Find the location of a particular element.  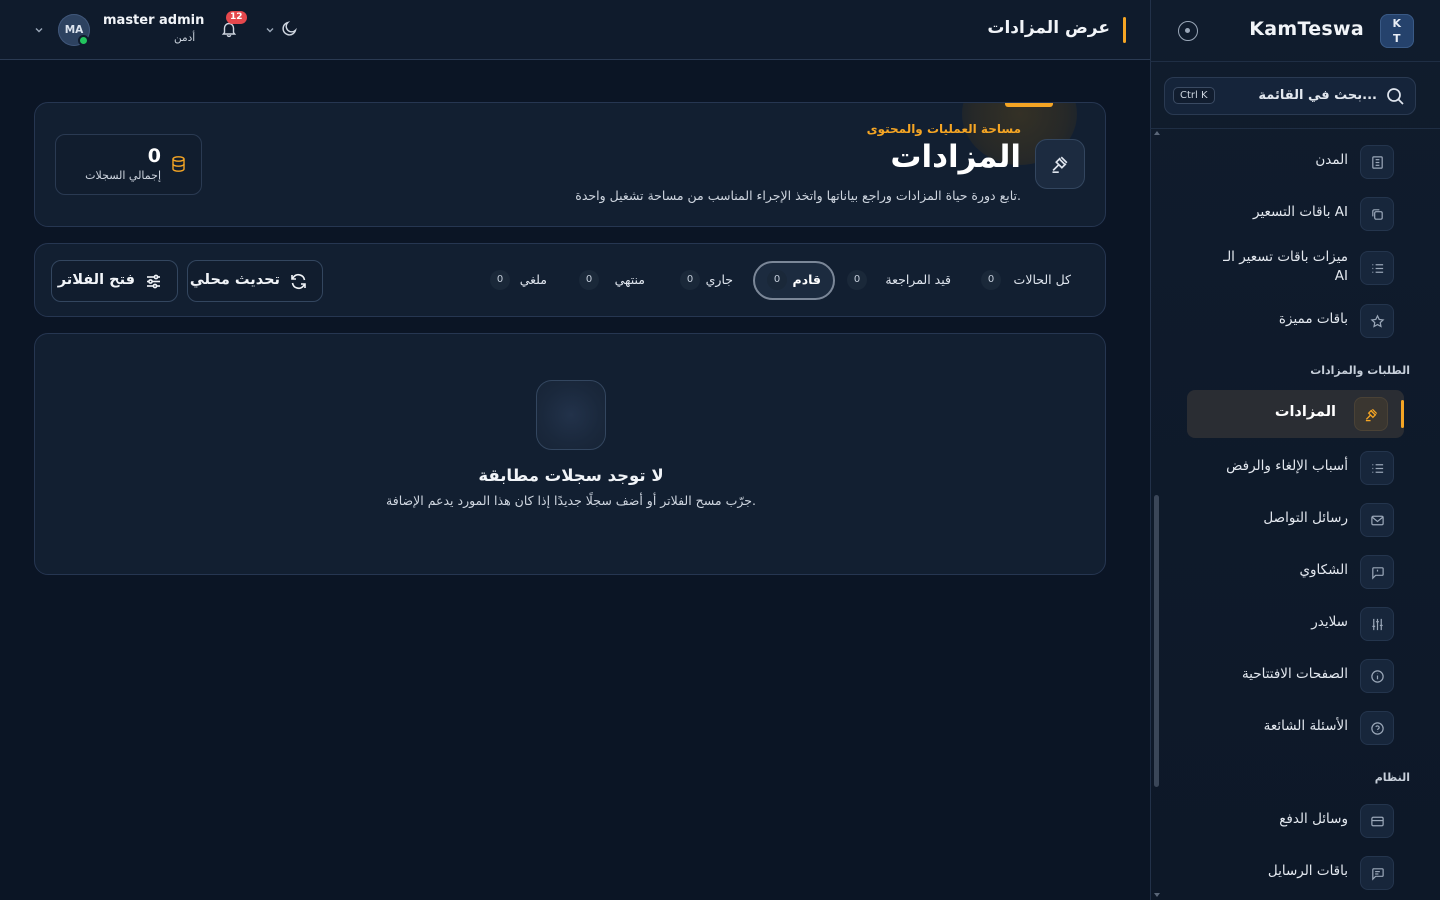

building-icon is located at coordinates (1377, 162).